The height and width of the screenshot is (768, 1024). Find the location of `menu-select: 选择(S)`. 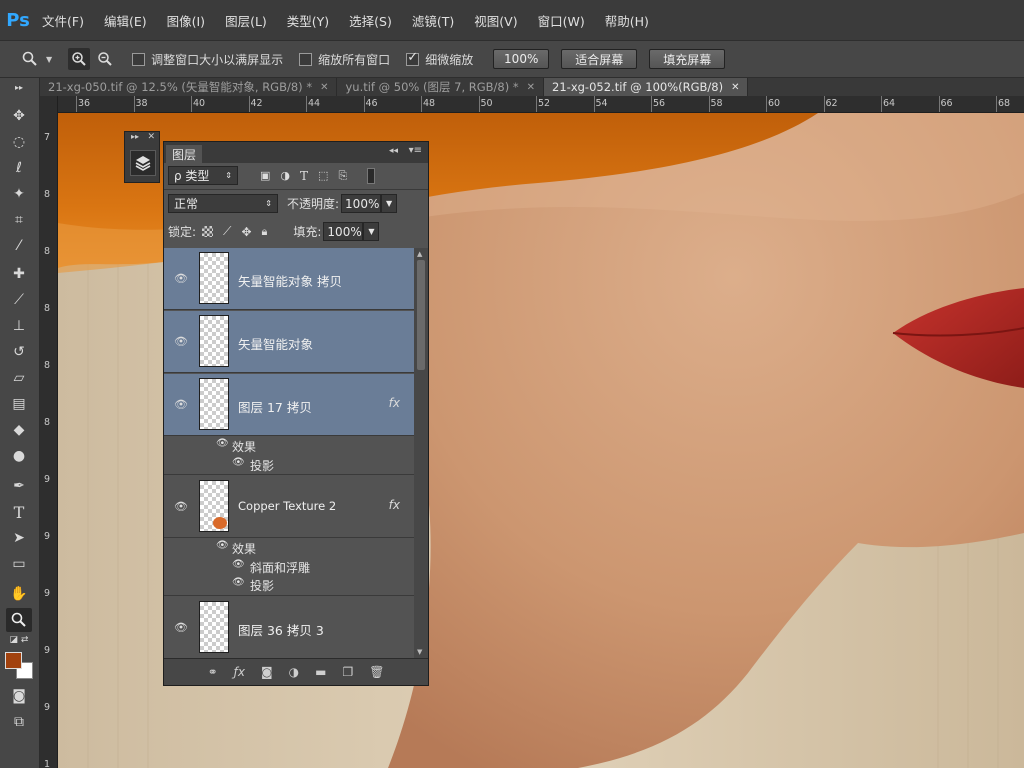

menu-select: 选择(S) is located at coordinates (370, 20).